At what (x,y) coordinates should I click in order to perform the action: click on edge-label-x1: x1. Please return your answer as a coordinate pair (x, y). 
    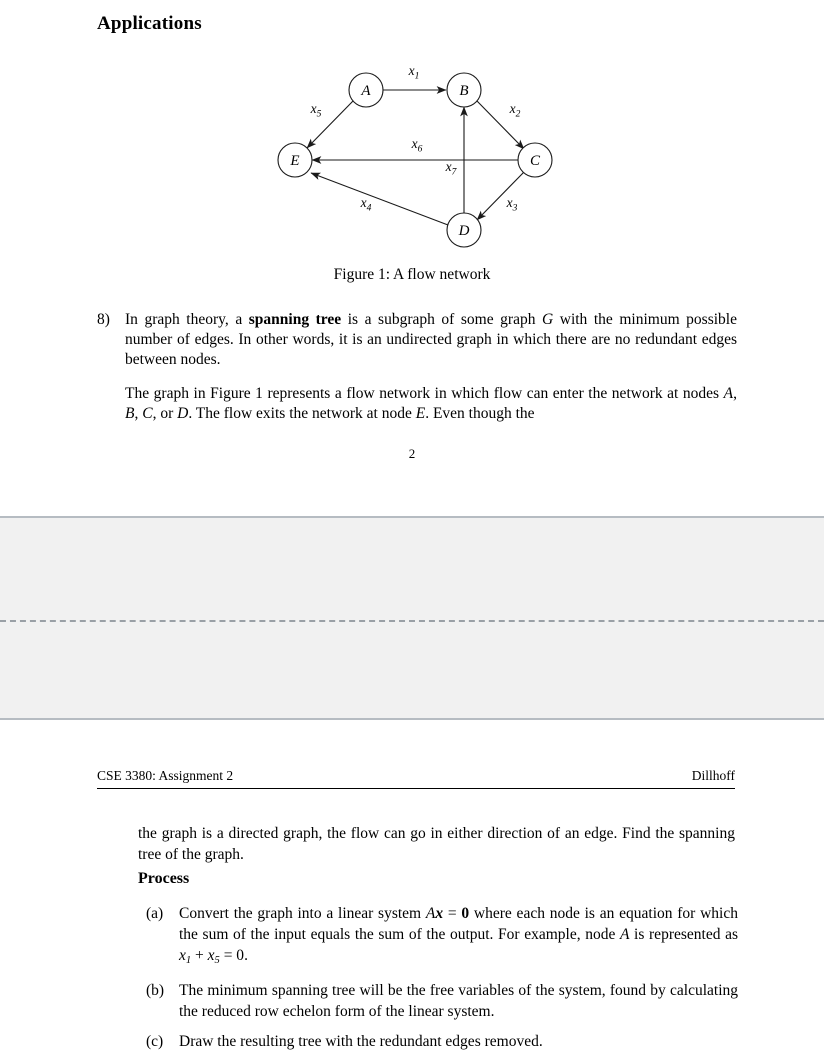
    Looking at the image, I should click on (414, 72).